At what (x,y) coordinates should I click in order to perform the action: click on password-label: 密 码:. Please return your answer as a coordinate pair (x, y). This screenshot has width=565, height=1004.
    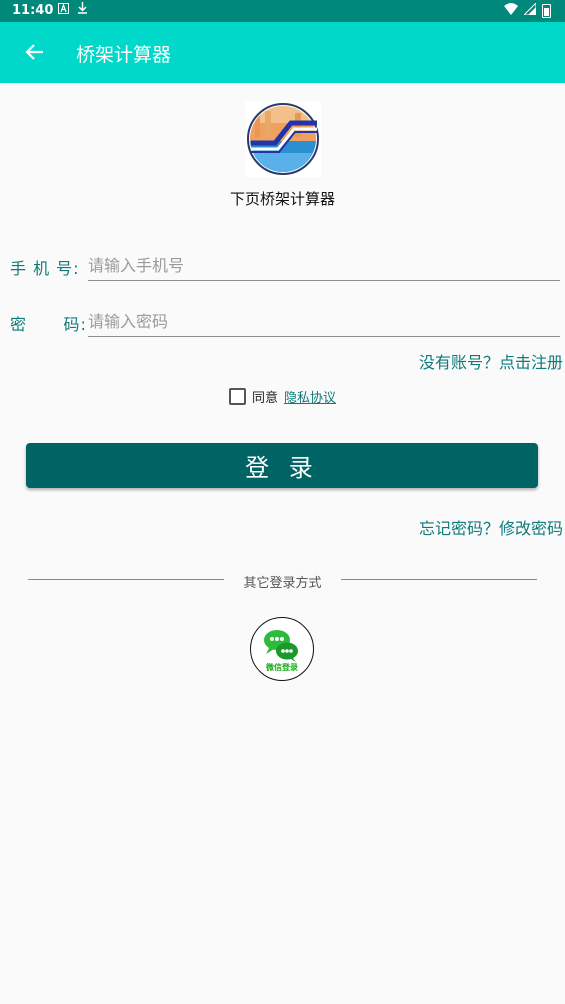
    Looking at the image, I should click on (48, 324).